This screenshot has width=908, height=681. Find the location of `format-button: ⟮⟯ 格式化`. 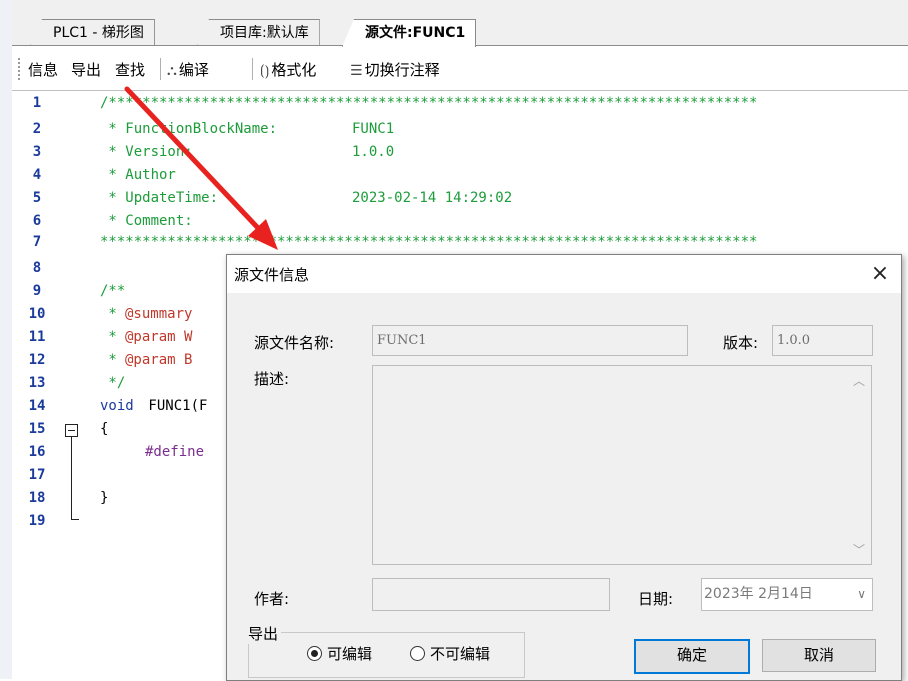

format-button: ⟮⟯ 格式化 is located at coordinates (288, 69).